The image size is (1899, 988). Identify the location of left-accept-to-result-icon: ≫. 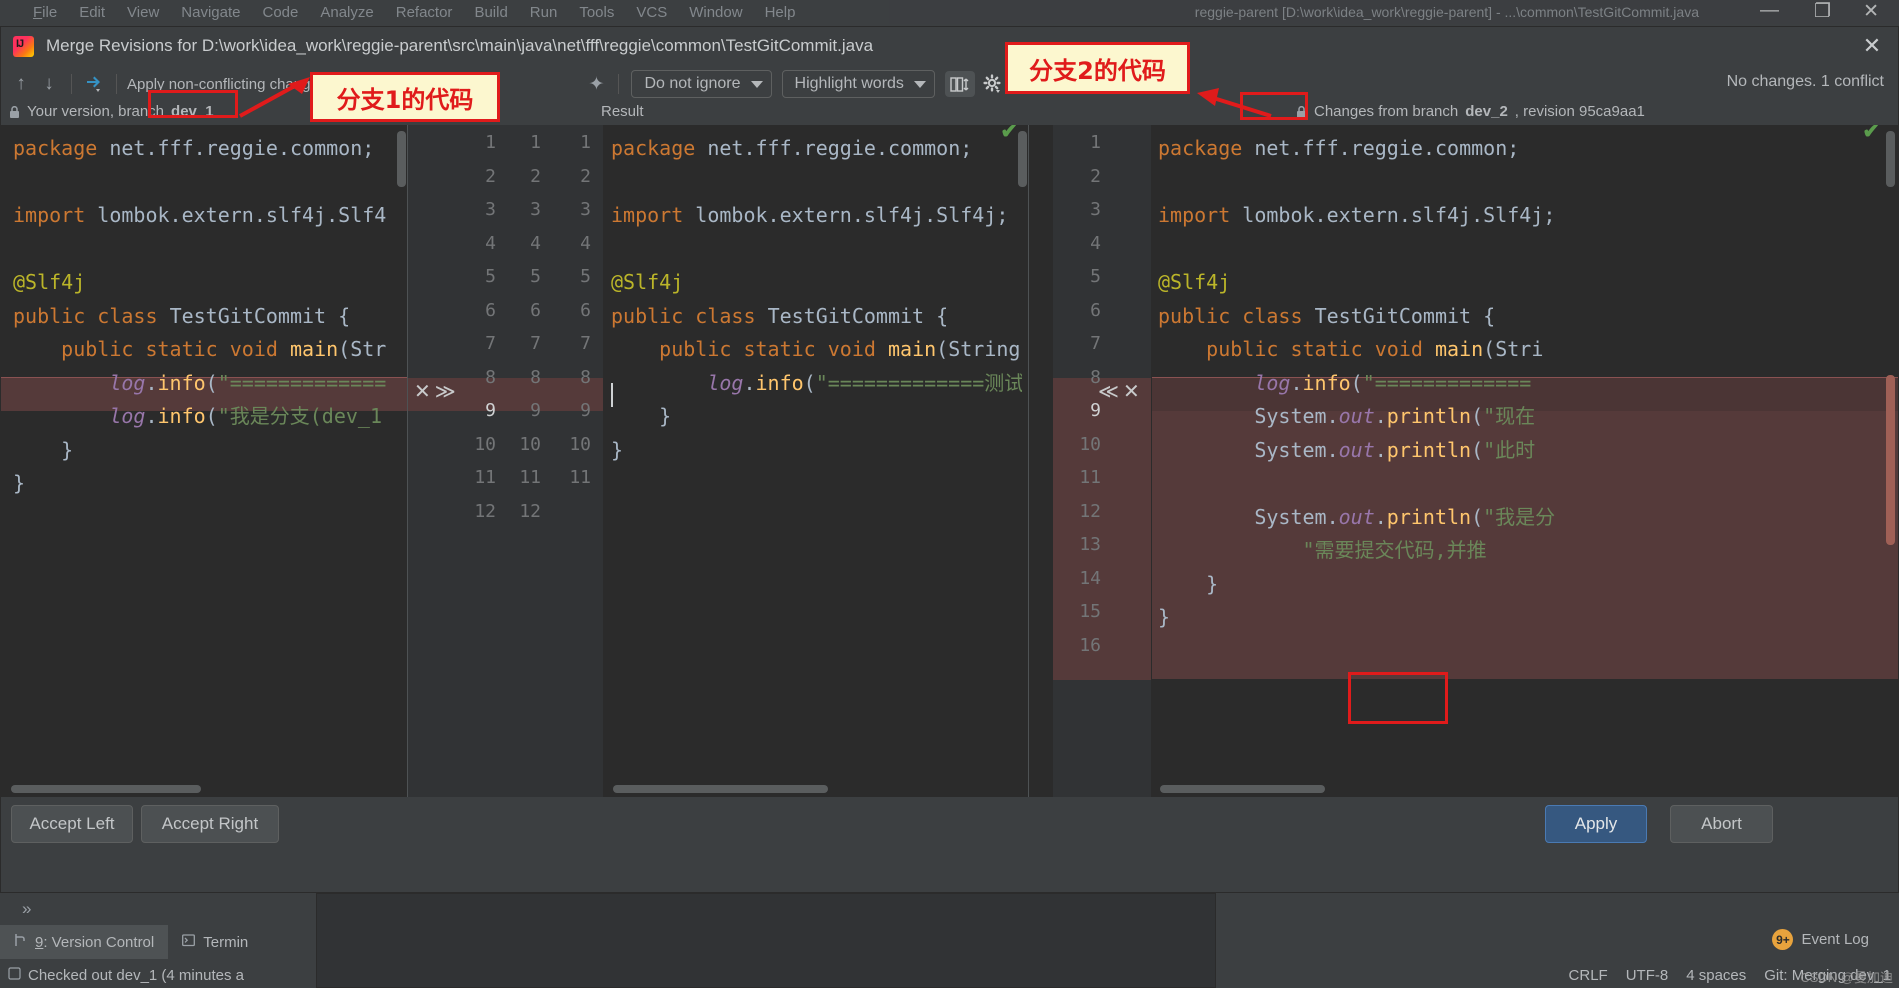
(447, 391).